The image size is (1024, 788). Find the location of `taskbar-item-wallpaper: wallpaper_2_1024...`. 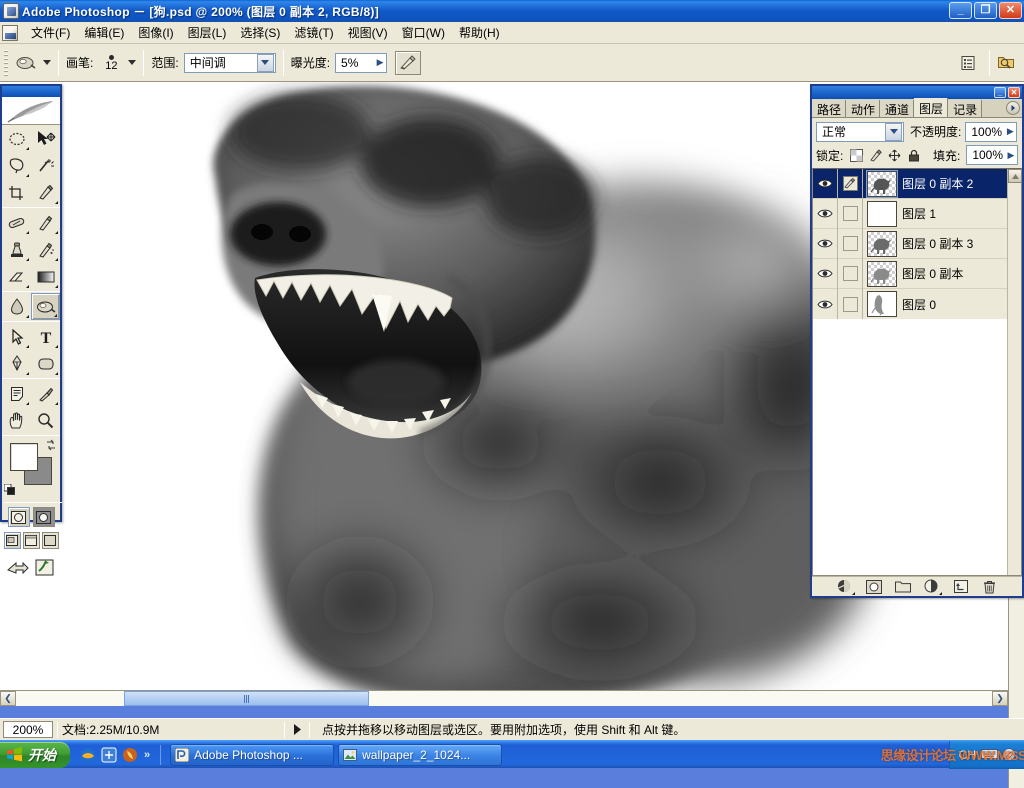

taskbar-item-wallpaper: wallpaper_2_1024... is located at coordinates (420, 754).